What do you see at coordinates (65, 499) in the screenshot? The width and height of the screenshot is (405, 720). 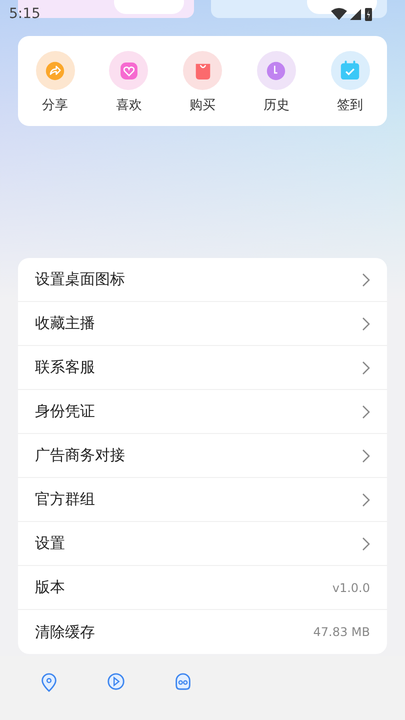 I see `menu-label: 官方群组` at bounding box center [65, 499].